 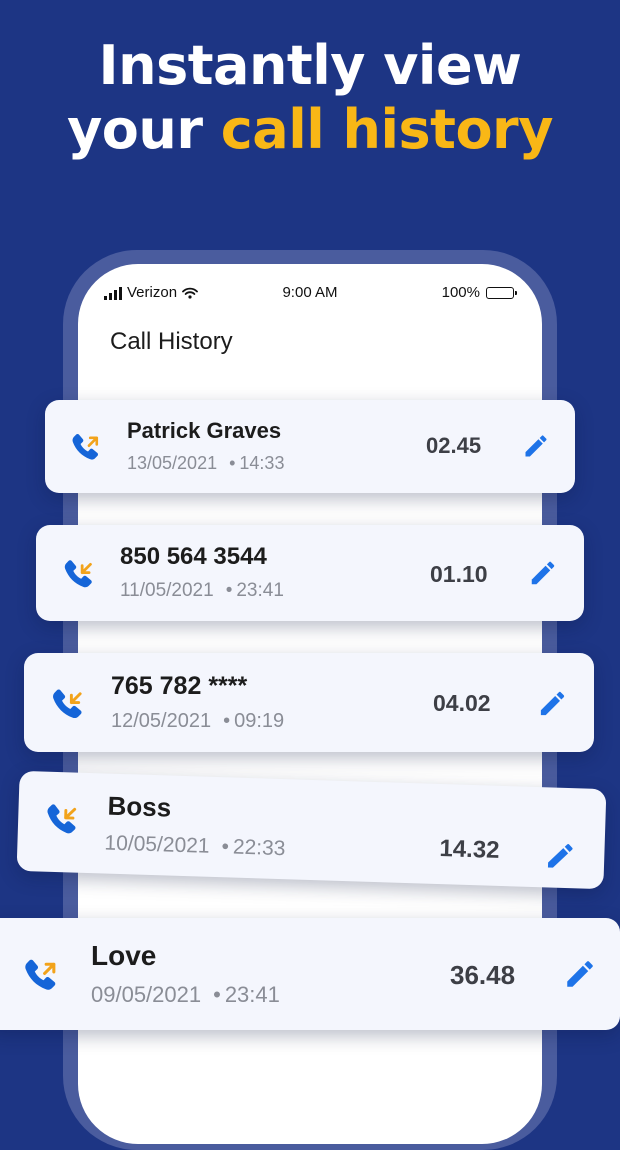 I want to click on battery-percent: 100%, so click(x=460, y=292).